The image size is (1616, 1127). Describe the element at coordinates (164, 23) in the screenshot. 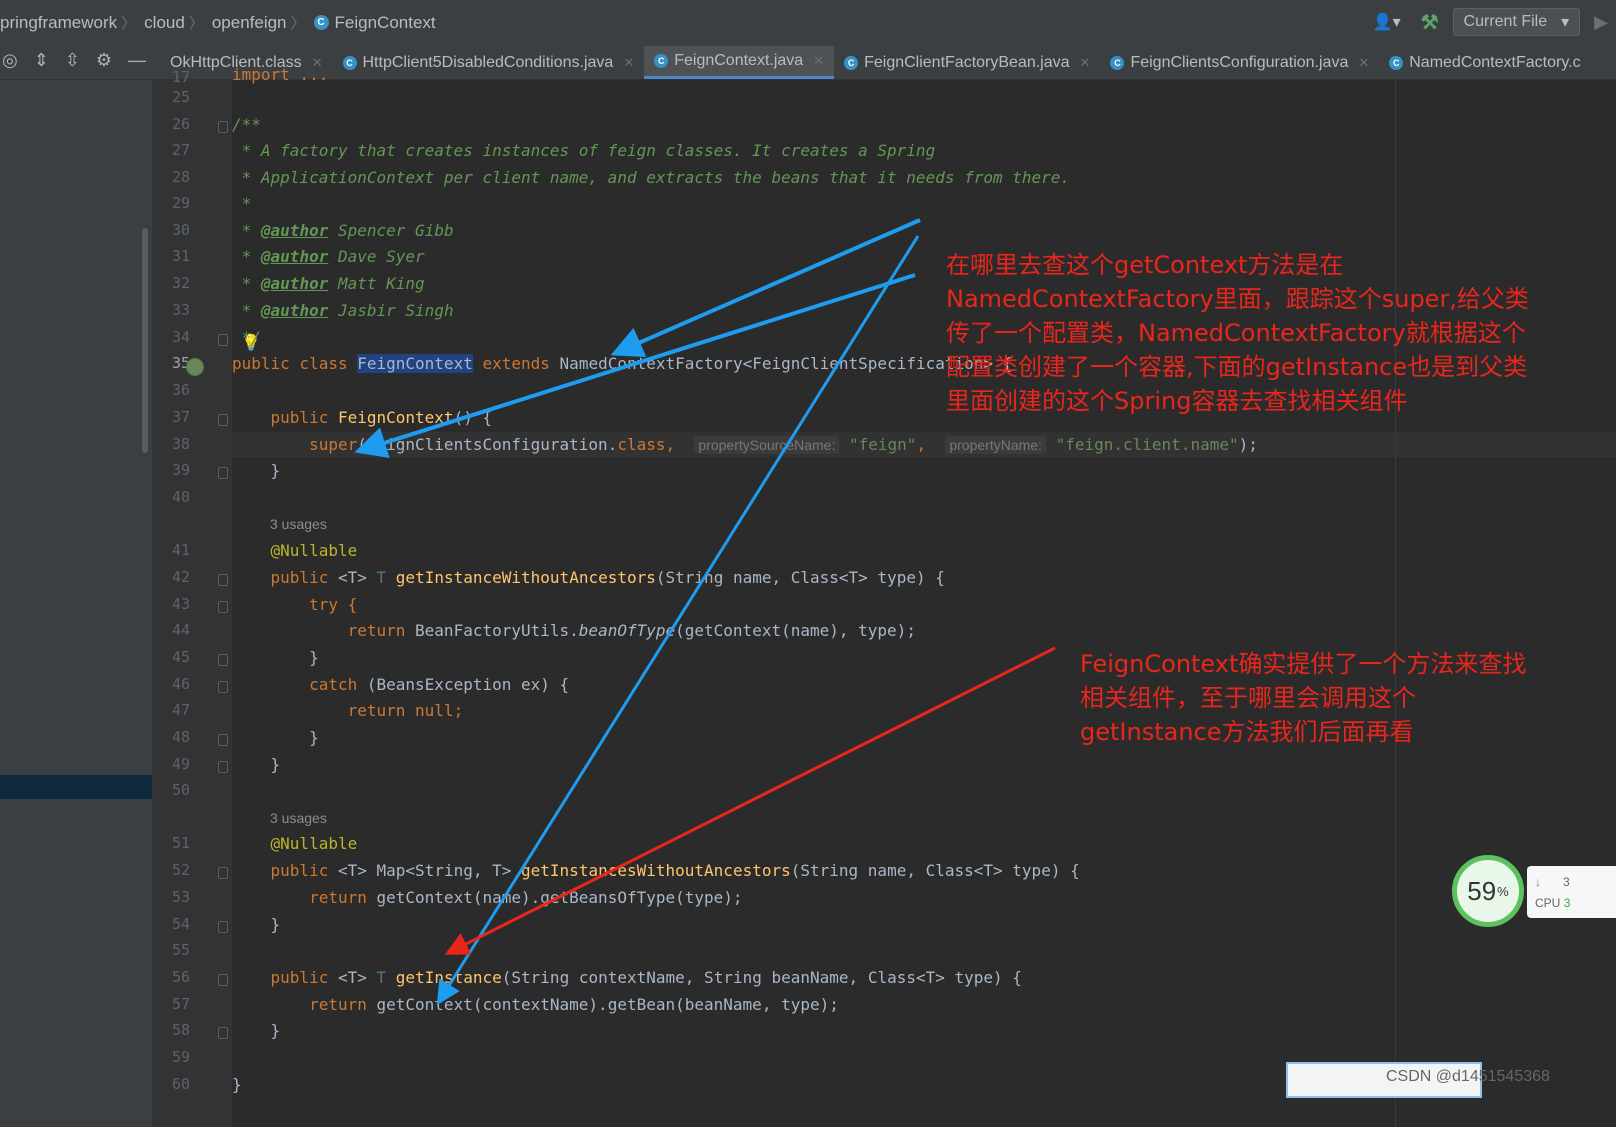

I see `breadcrumb-item-cloud: cloud` at that location.